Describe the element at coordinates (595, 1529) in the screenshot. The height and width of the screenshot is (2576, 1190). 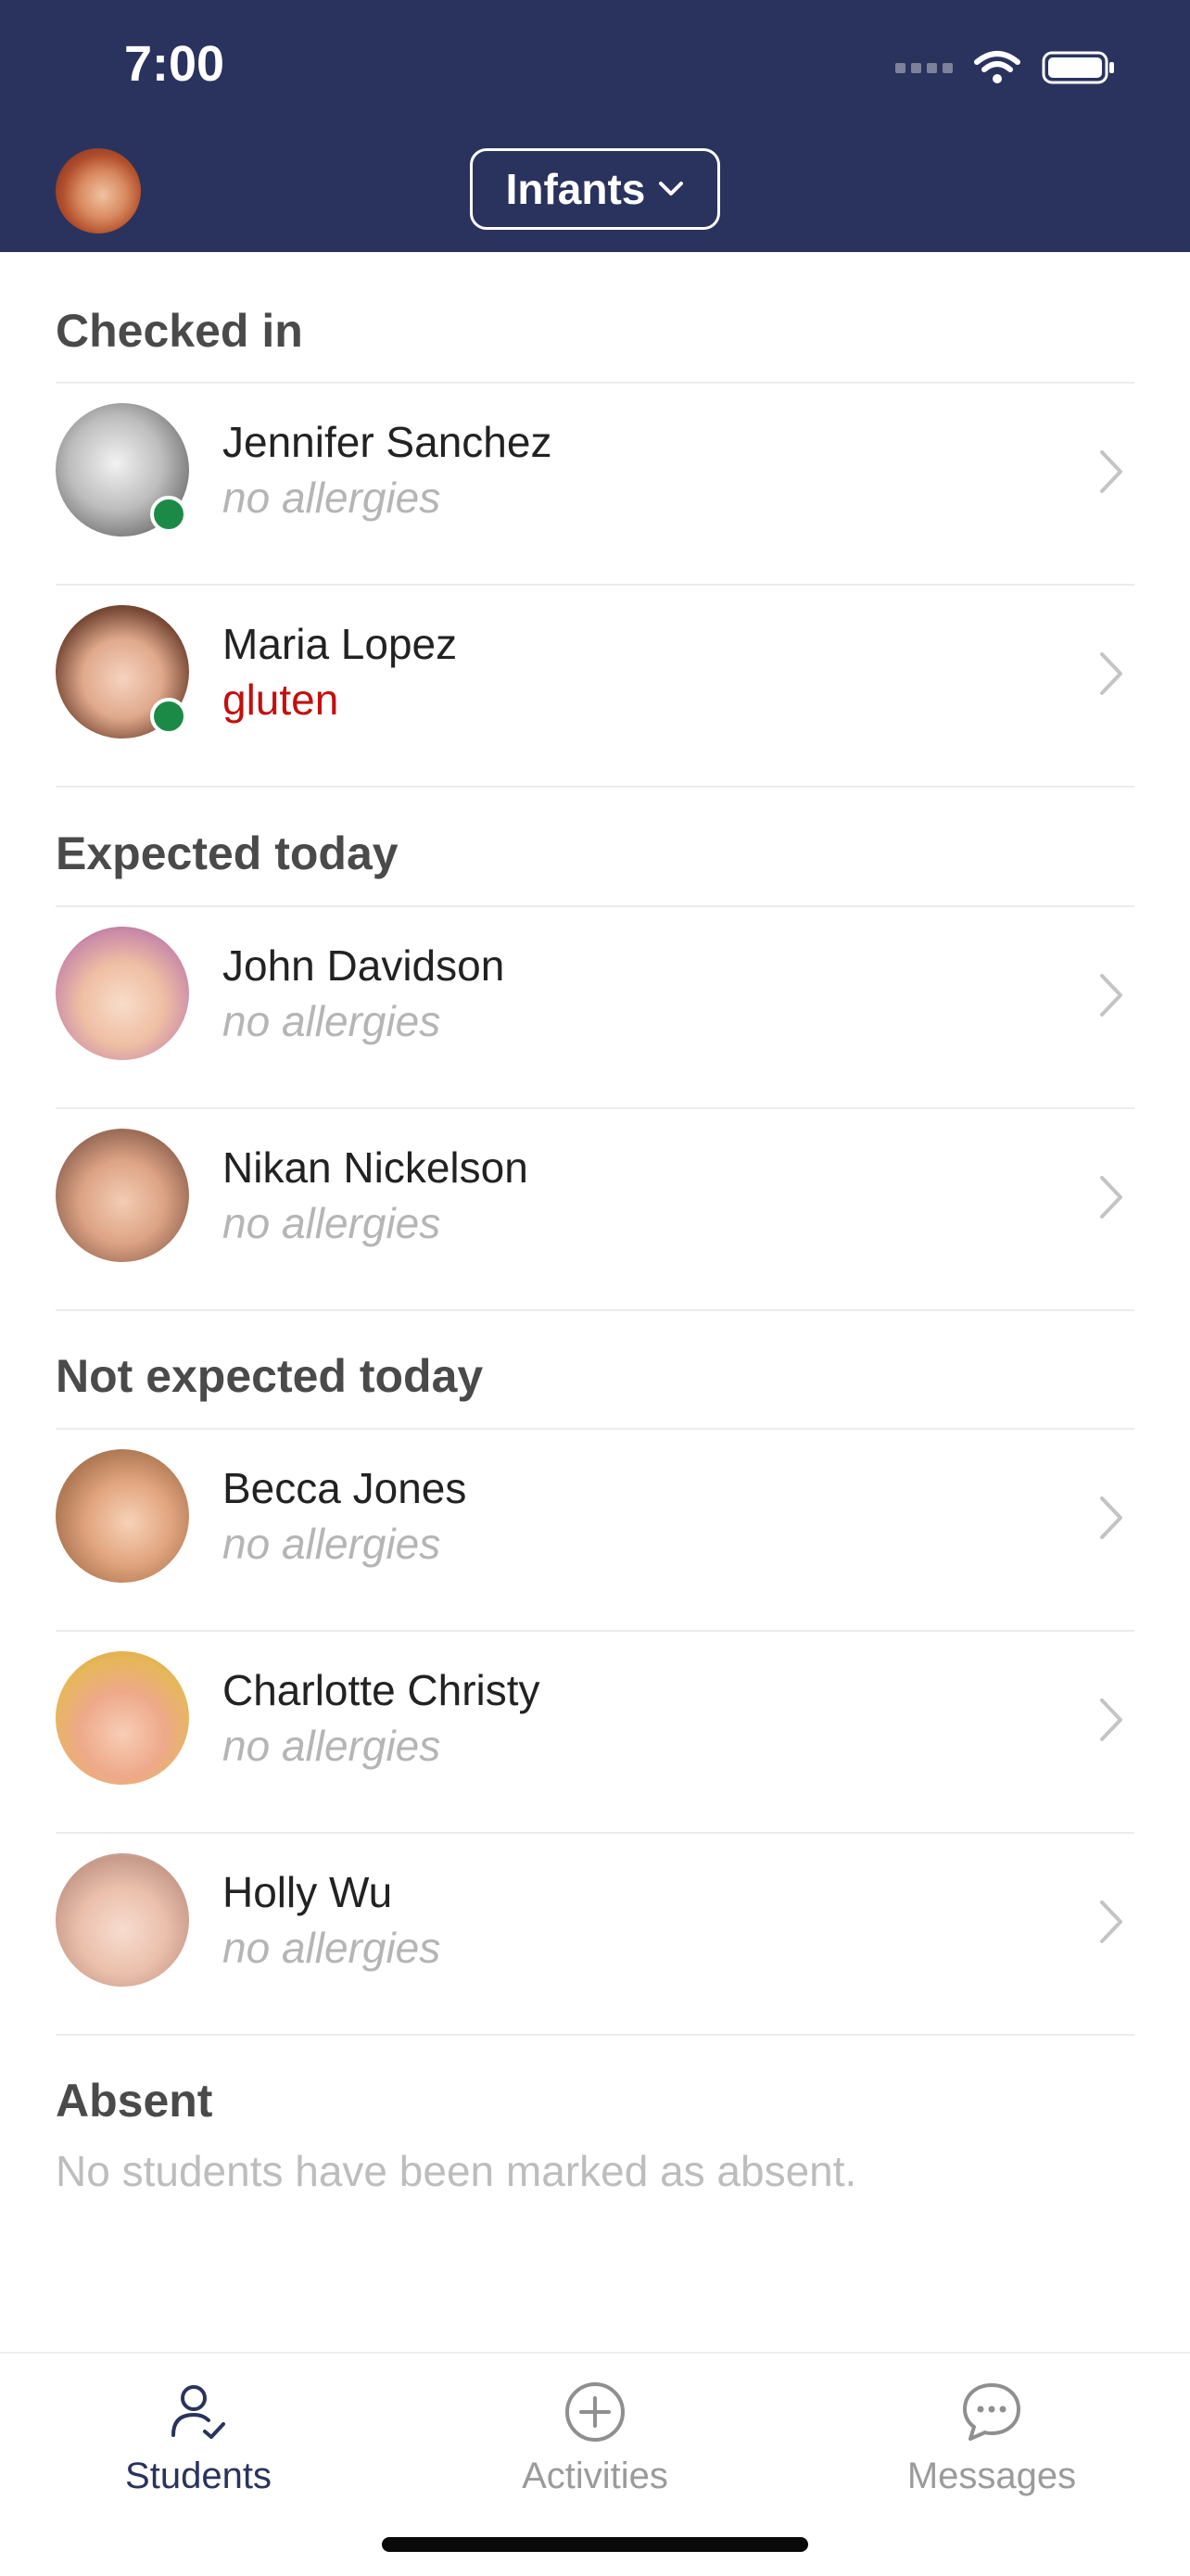
I see `student-row: Becca Jones no allergies` at that location.